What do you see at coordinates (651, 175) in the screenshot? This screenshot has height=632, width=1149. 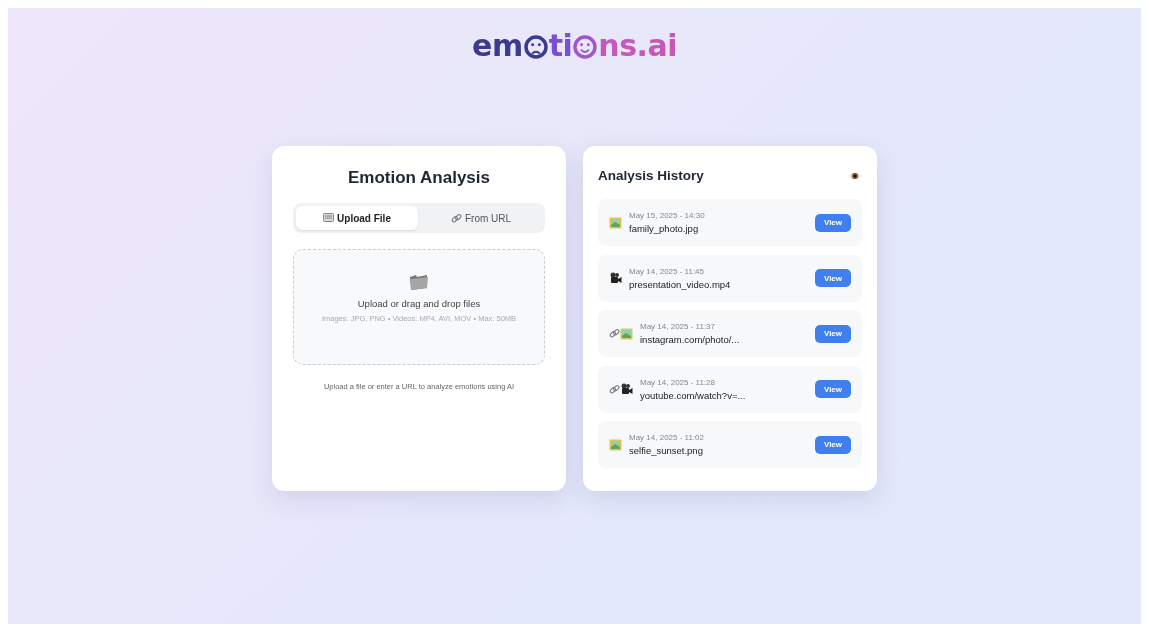 I see `card-title: Analysis History` at bounding box center [651, 175].